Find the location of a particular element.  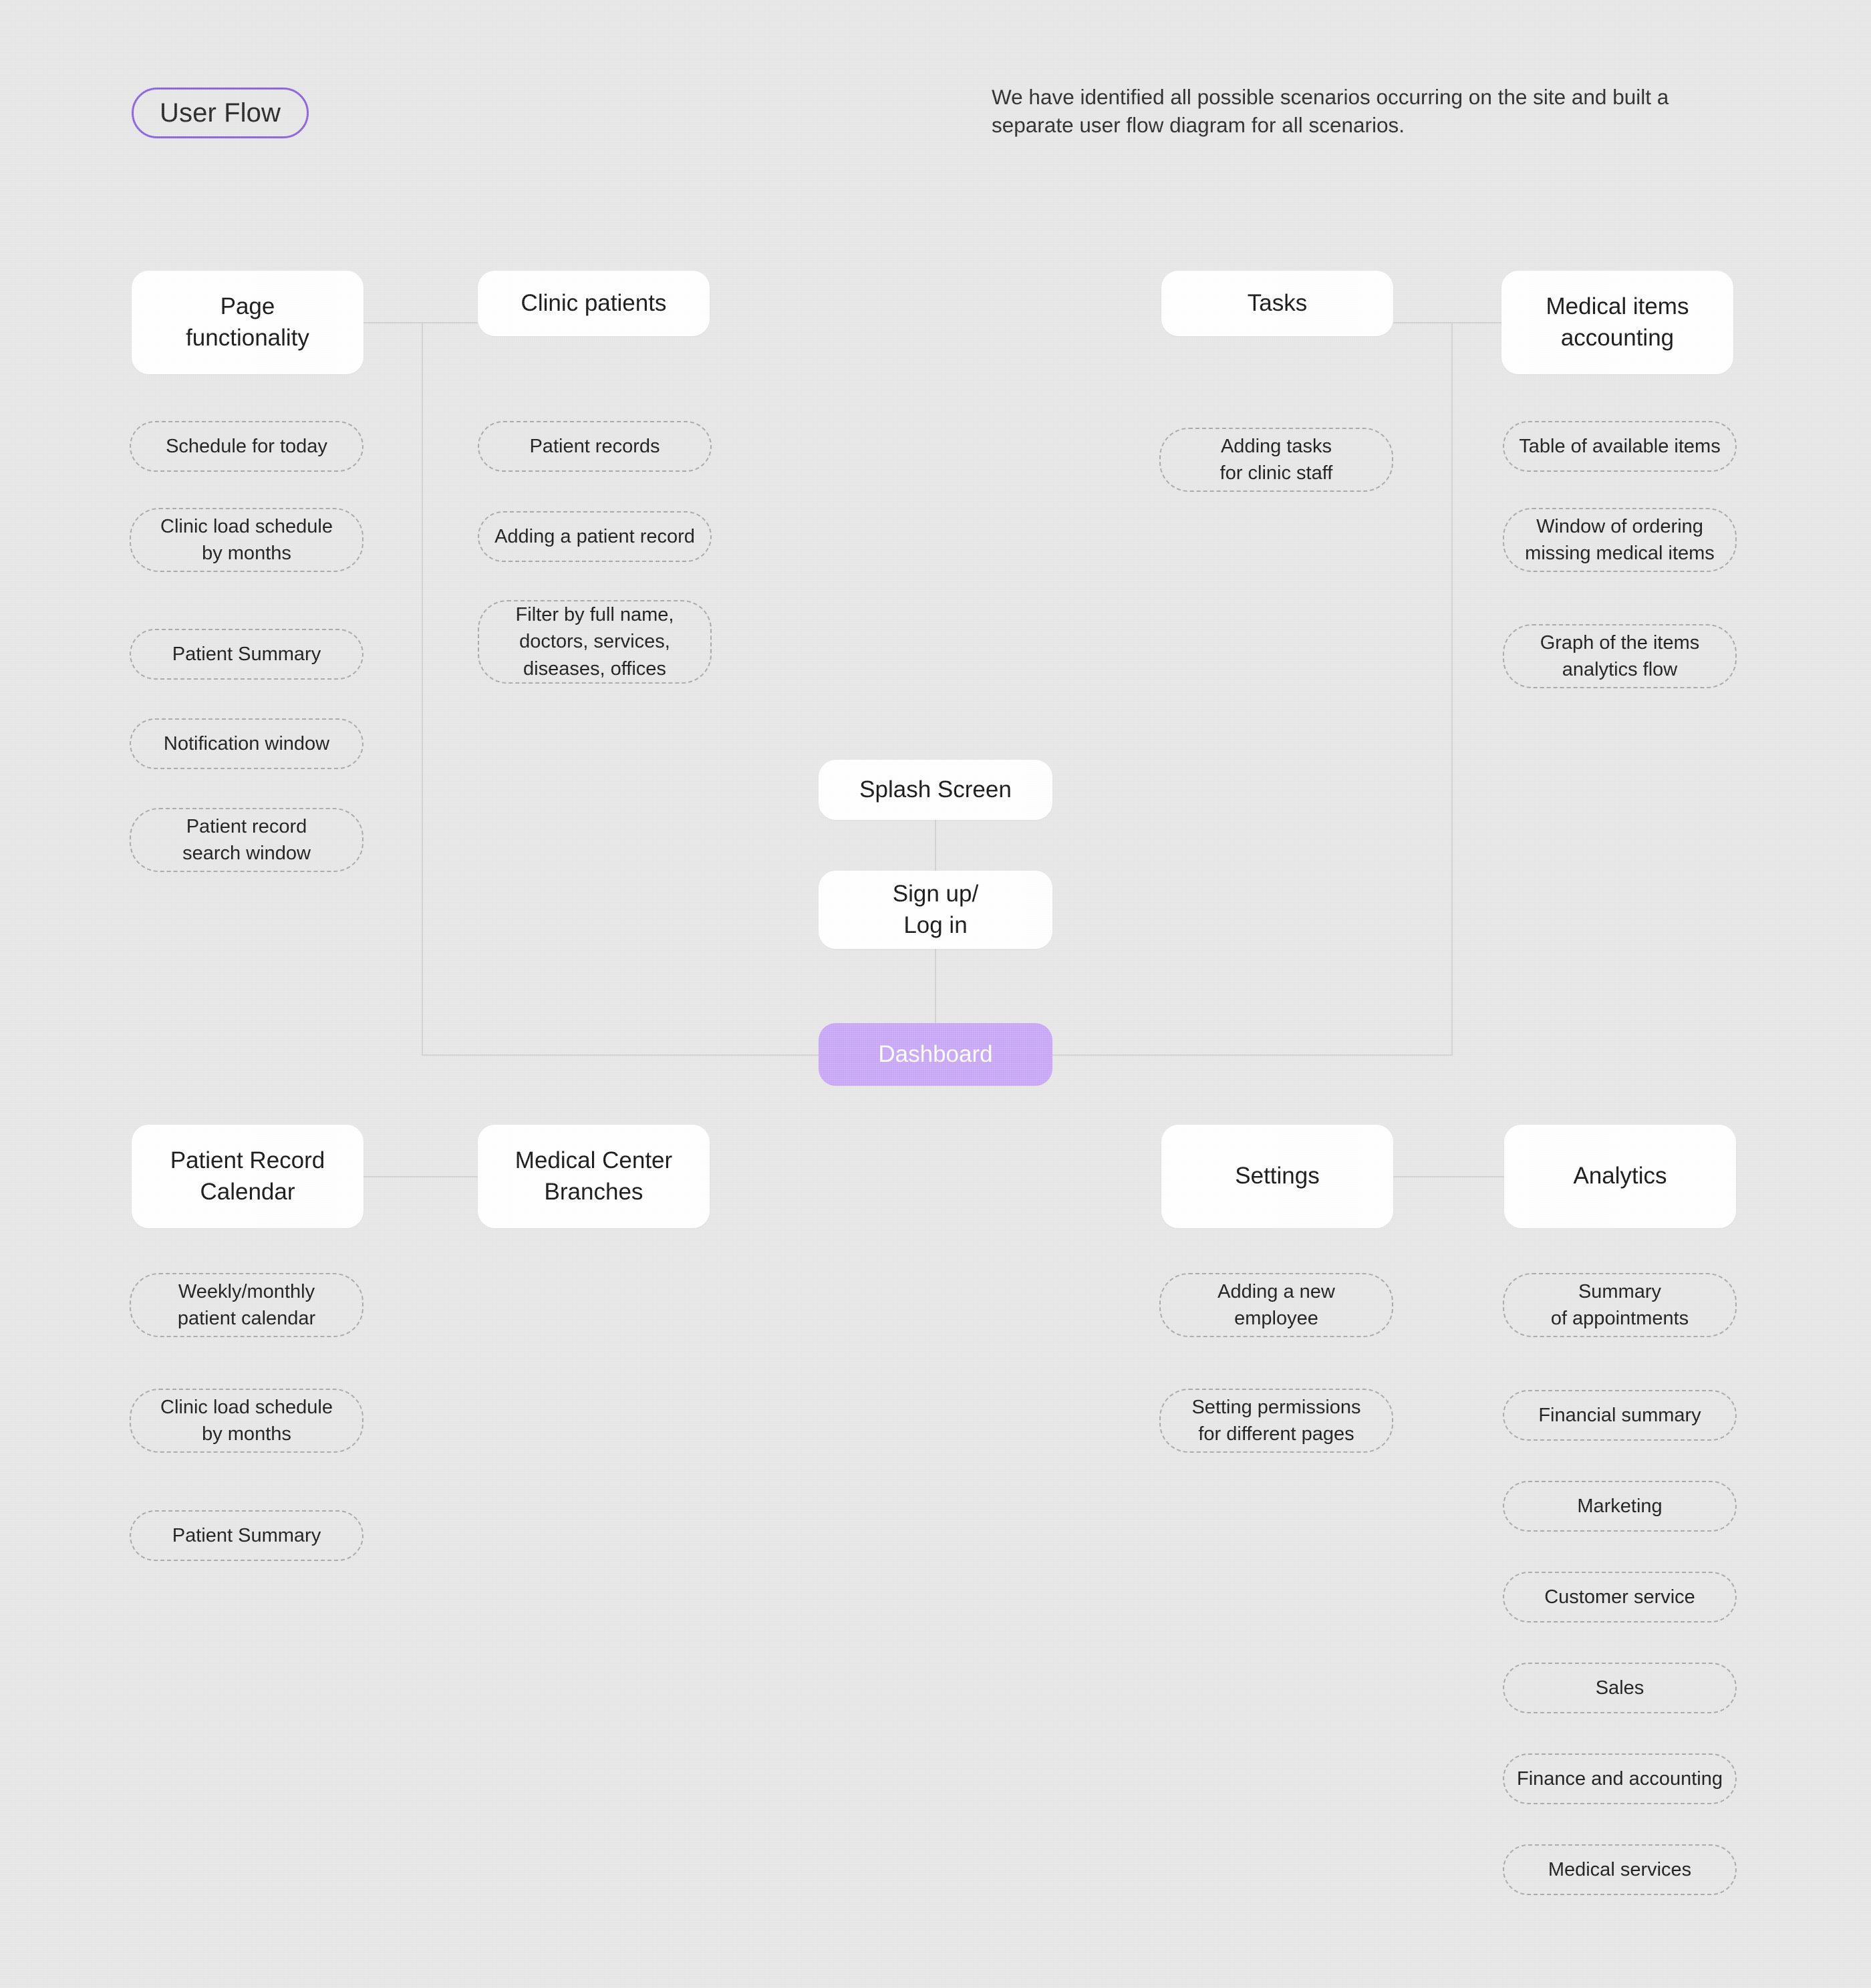

group-item-label: Adding a patient record is located at coordinates (595, 536).